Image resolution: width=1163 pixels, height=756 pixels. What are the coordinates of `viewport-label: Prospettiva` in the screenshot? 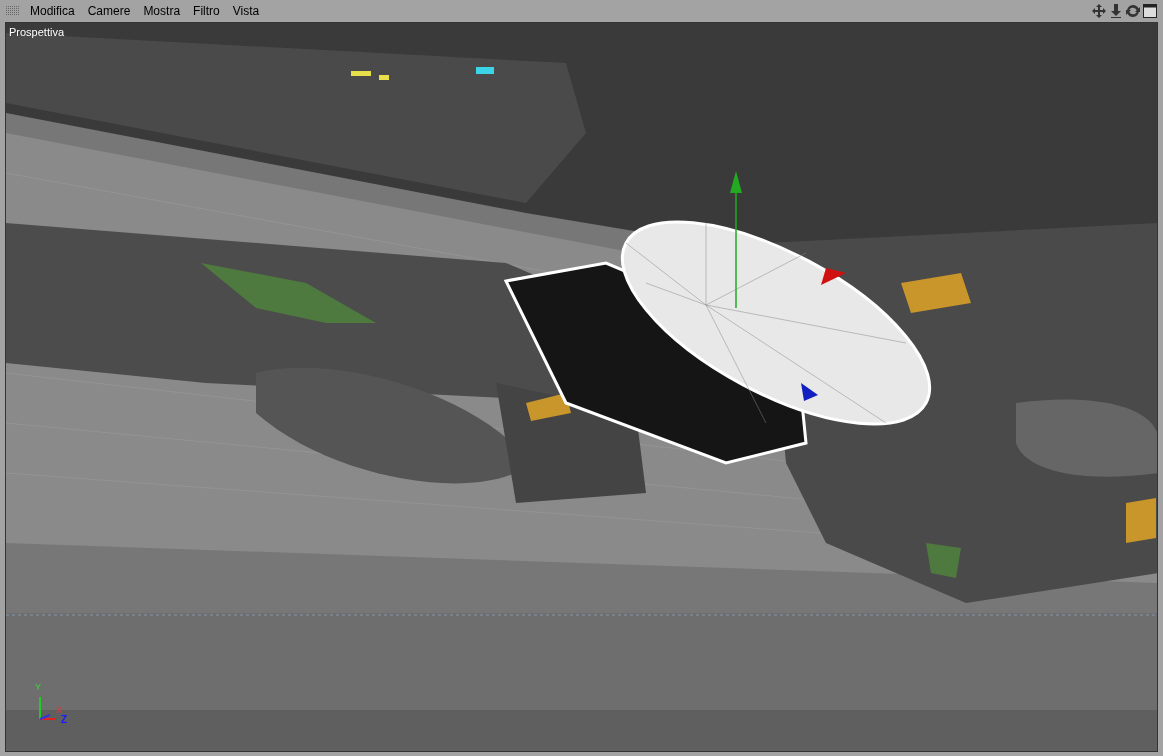 It's located at (37, 32).